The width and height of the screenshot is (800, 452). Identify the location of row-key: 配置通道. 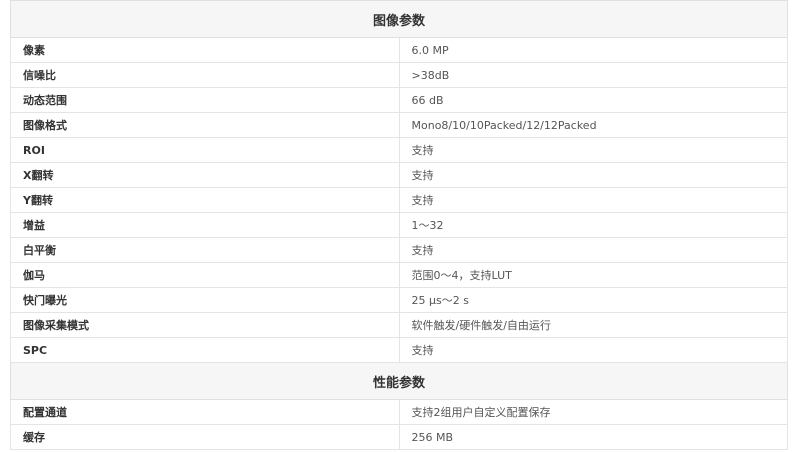
(205, 412).